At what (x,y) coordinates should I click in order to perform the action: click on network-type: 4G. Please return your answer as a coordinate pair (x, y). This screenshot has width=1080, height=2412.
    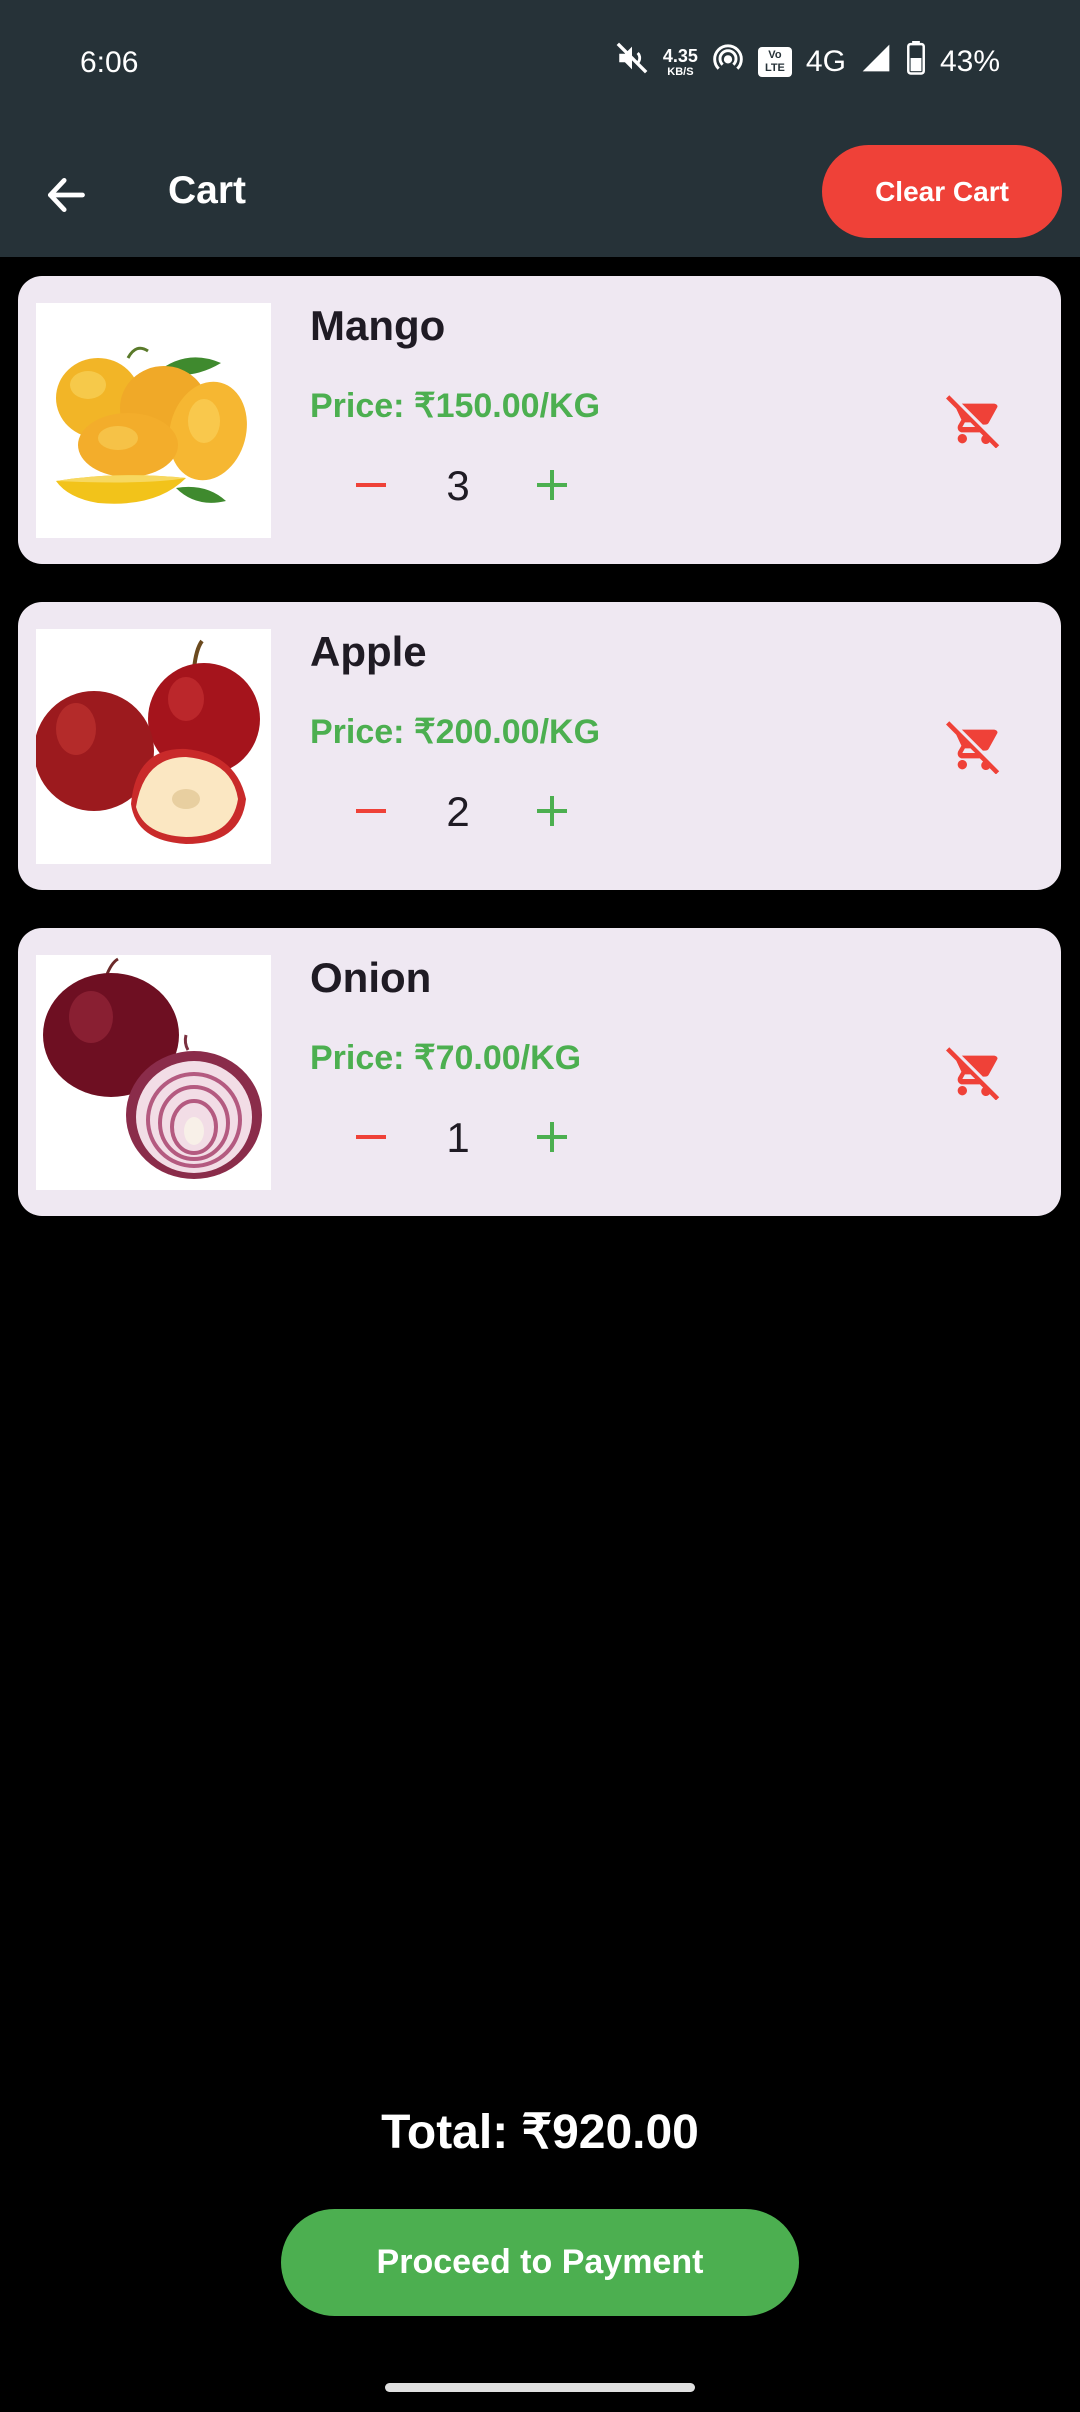
    Looking at the image, I should click on (825, 61).